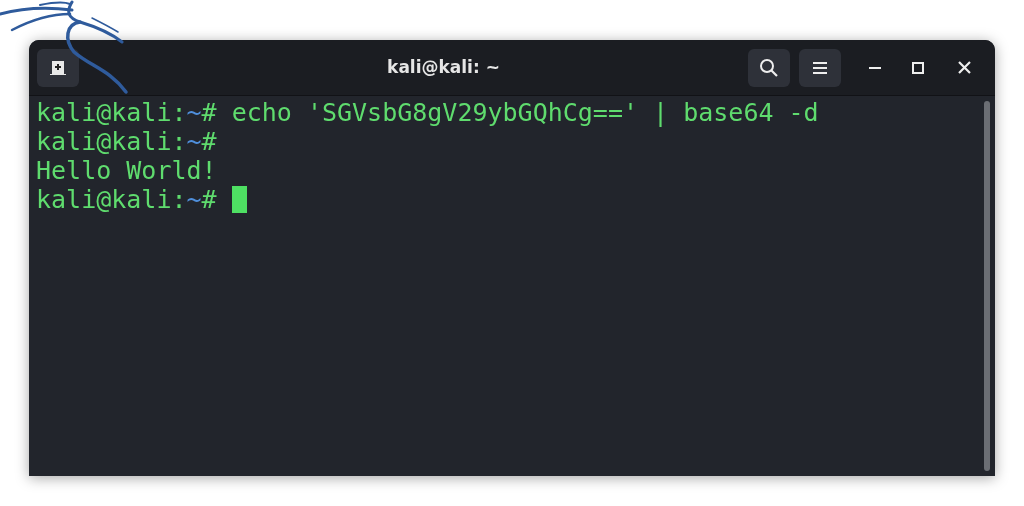 This screenshot has width=1024, height=506. I want to click on search-button, so click(769, 67).